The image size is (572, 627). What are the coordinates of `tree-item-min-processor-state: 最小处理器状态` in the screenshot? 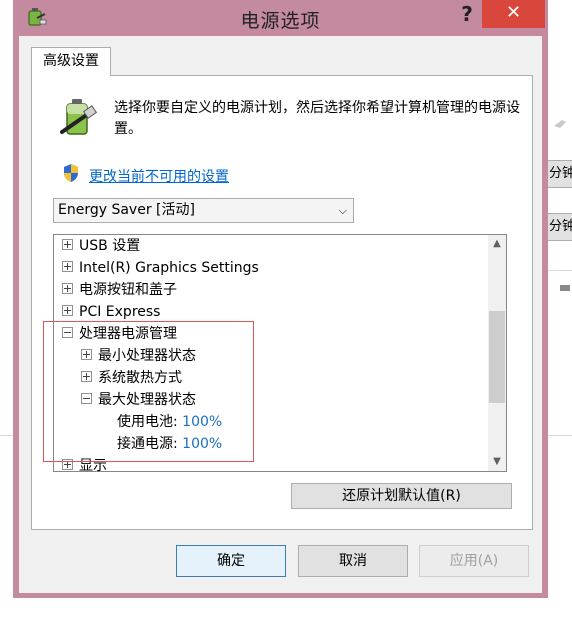 It's located at (138, 356).